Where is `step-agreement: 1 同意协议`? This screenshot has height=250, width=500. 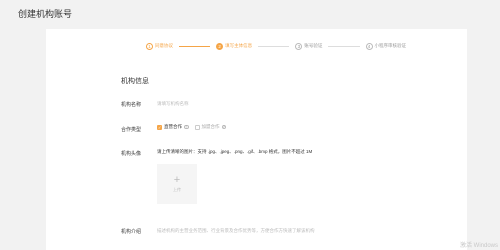 step-agreement: 1 同意协议 is located at coordinates (159, 46).